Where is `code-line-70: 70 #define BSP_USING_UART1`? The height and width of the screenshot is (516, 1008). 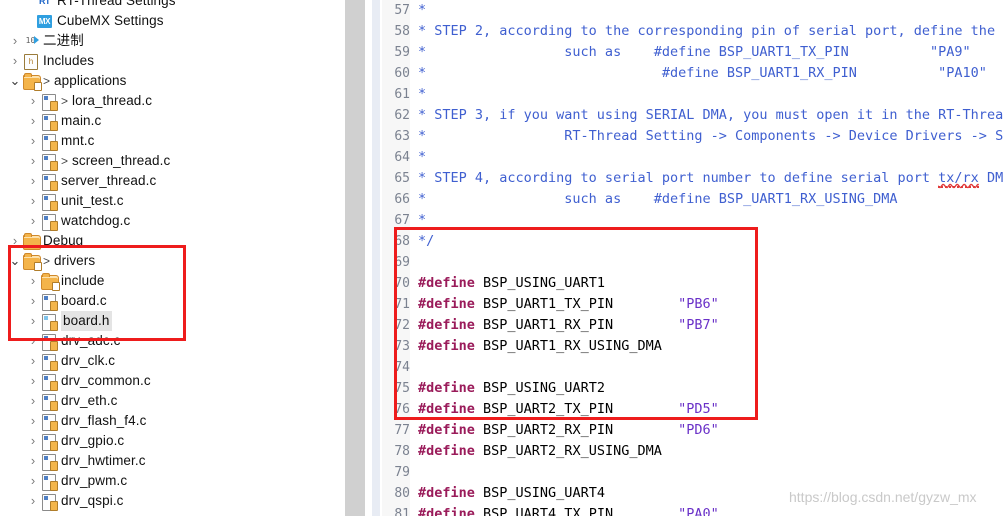
code-line-70: 70 #define BSP_USING_UART1 is located at coordinates (676, 283).